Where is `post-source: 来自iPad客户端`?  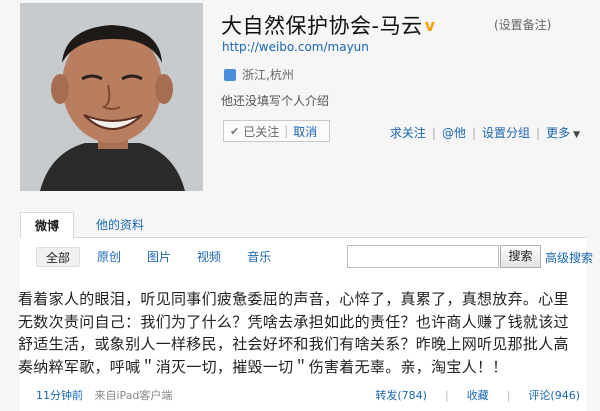
post-source: 来自iPad客户端 is located at coordinates (133, 395).